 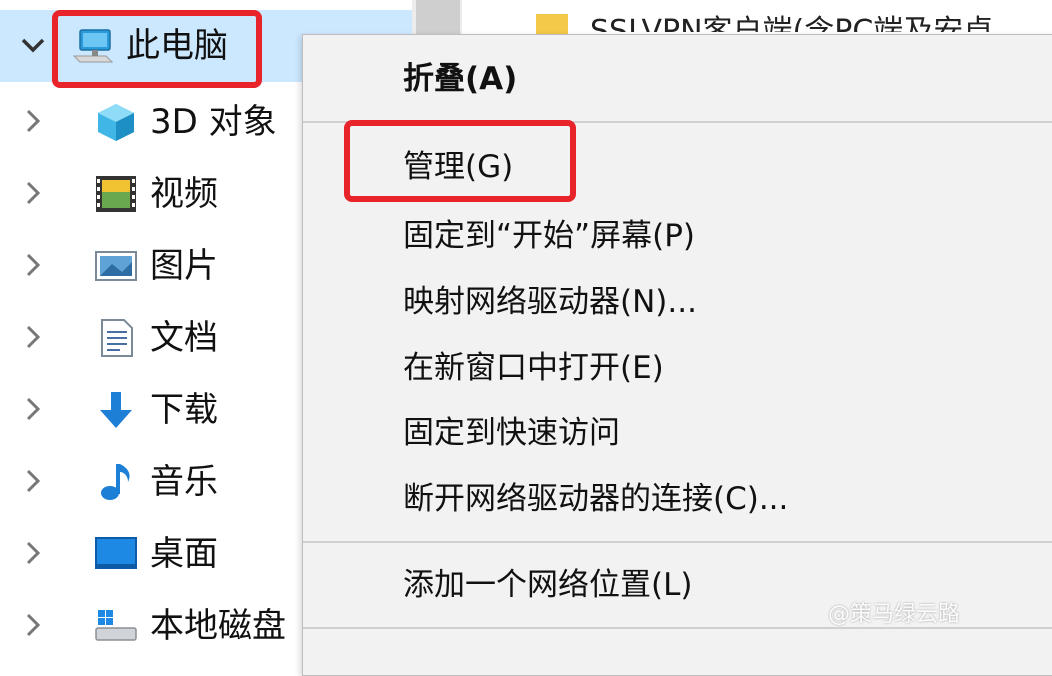 What do you see at coordinates (547, 585) in the screenshot?
I see `menu-item-add-network-location: 添加一个网络位置(L)` at bounding box center [547, 585].